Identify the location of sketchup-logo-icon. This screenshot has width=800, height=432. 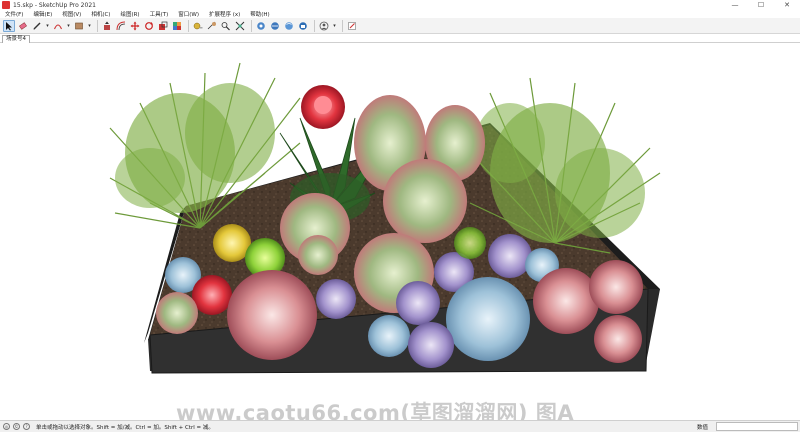
(6, 5).